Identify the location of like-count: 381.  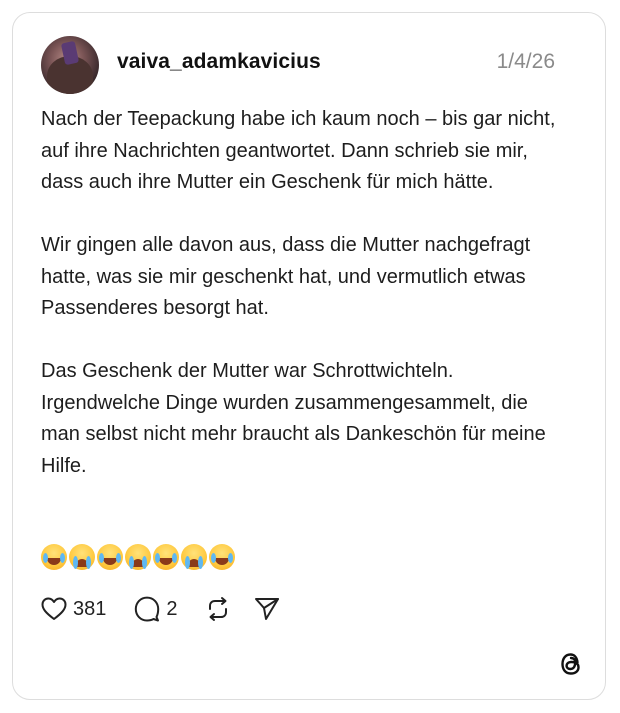
(90, 608).